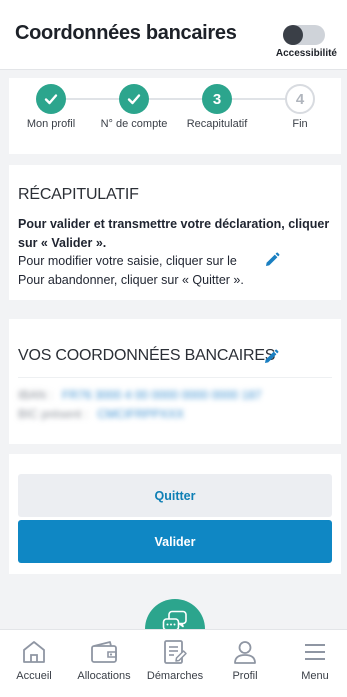 The image size is (347, 697). I want to click on bic-row: BIC présent : CMCIFRPPXXX, so click(101, 414).